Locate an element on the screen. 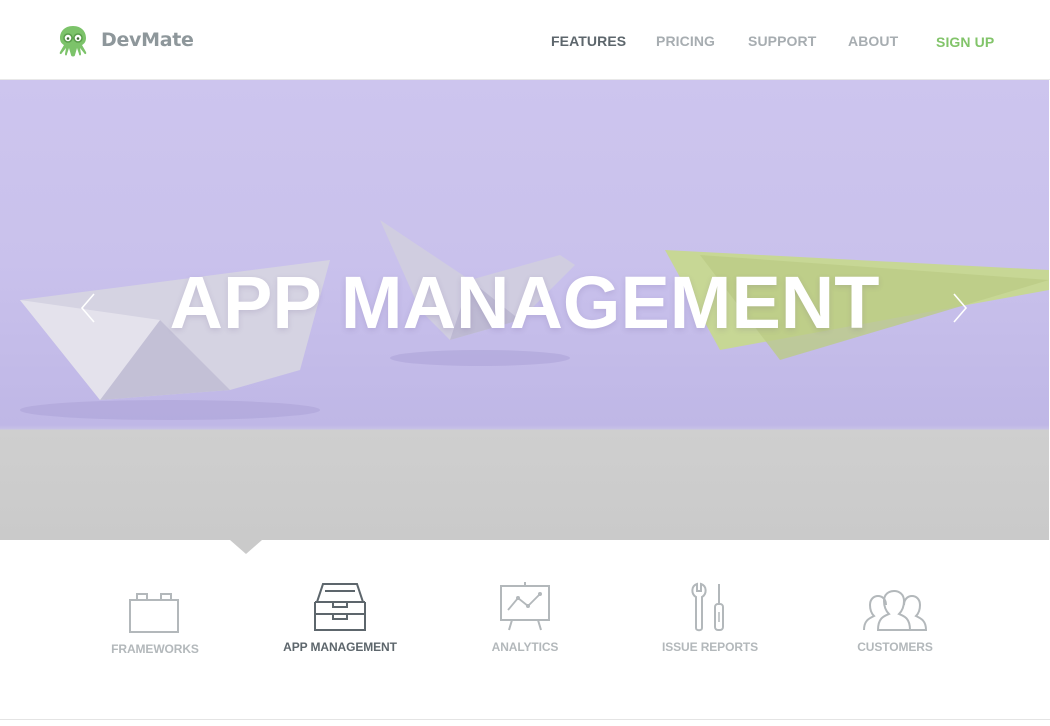 Image resolution: width=1050 pixels, height=726 pixels. tab-label: FRAMEWORKS is located at coordinates (155, 649).